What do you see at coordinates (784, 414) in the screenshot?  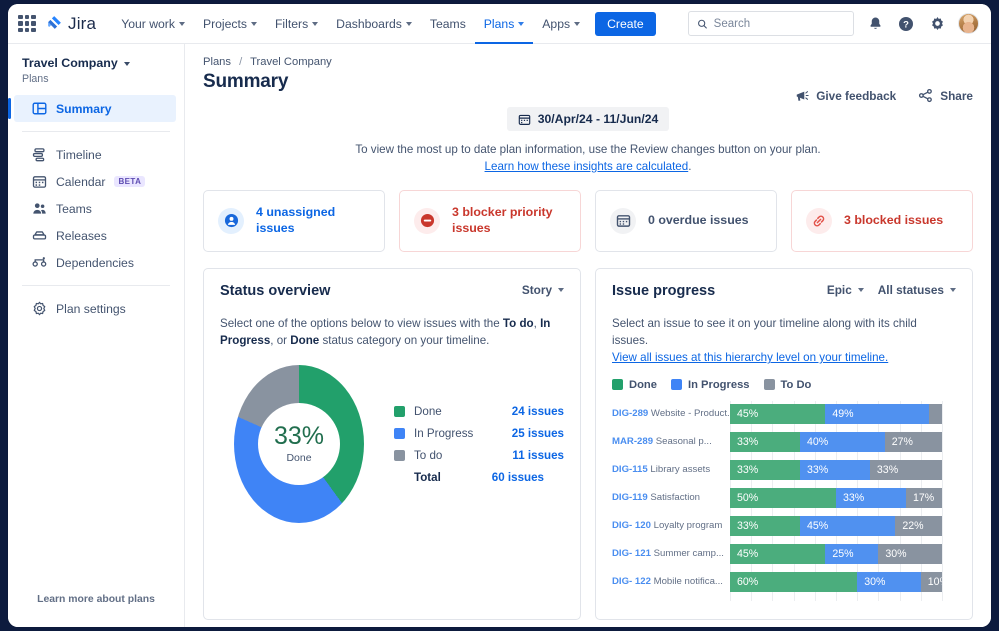 I see `issue-progress-row: DIG-289 Website - Product... 45% 49%` at bounding box center [784, 414].